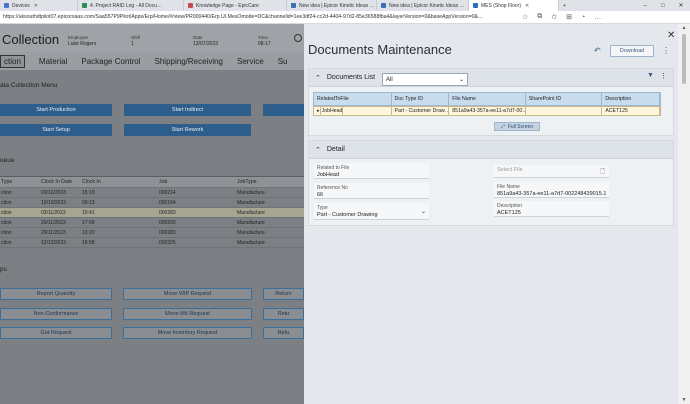 Image resolution: width=690 pixels, height=404 pixels. I want to click on tab-label: MES (Shop Floor), so click(501, 5).